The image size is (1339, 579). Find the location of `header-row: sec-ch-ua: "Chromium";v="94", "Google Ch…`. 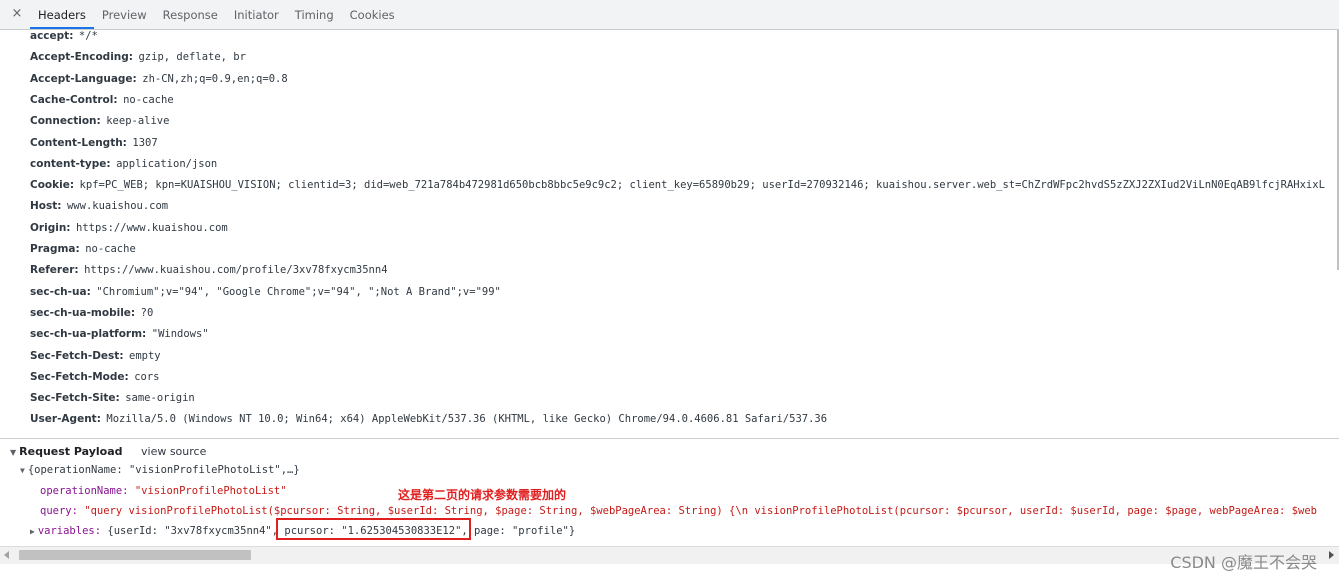

header-row: sec-ch-ua: "Chromium";v="94", "Google Ch… is located at coordinates (265, 292).